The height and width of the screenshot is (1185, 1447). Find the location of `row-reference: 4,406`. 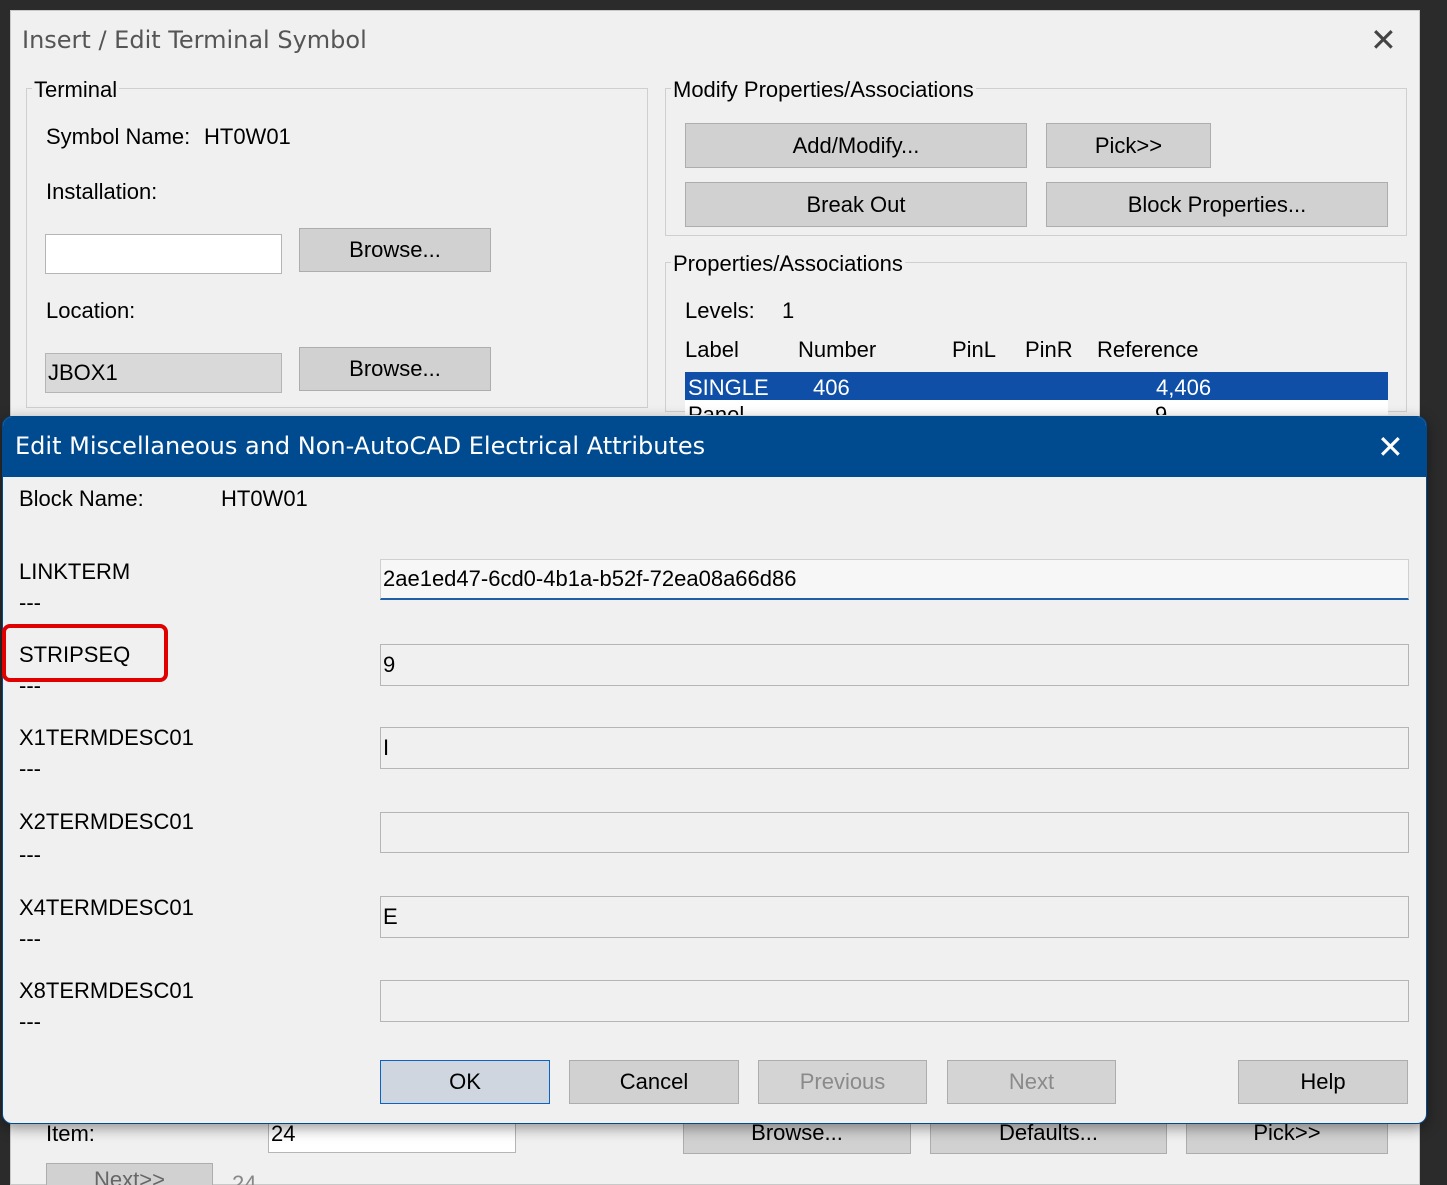

row-reference: 4,406 is located at coordinates (1184, 387).